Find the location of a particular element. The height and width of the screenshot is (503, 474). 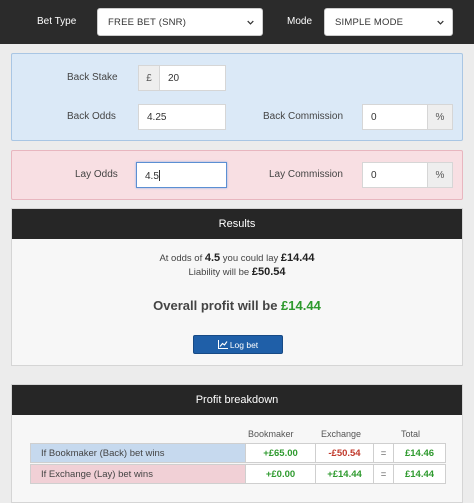

lay-panel: Lay Odds 4.5 Lay Commission 0 % is located at coordinates (237, 175).